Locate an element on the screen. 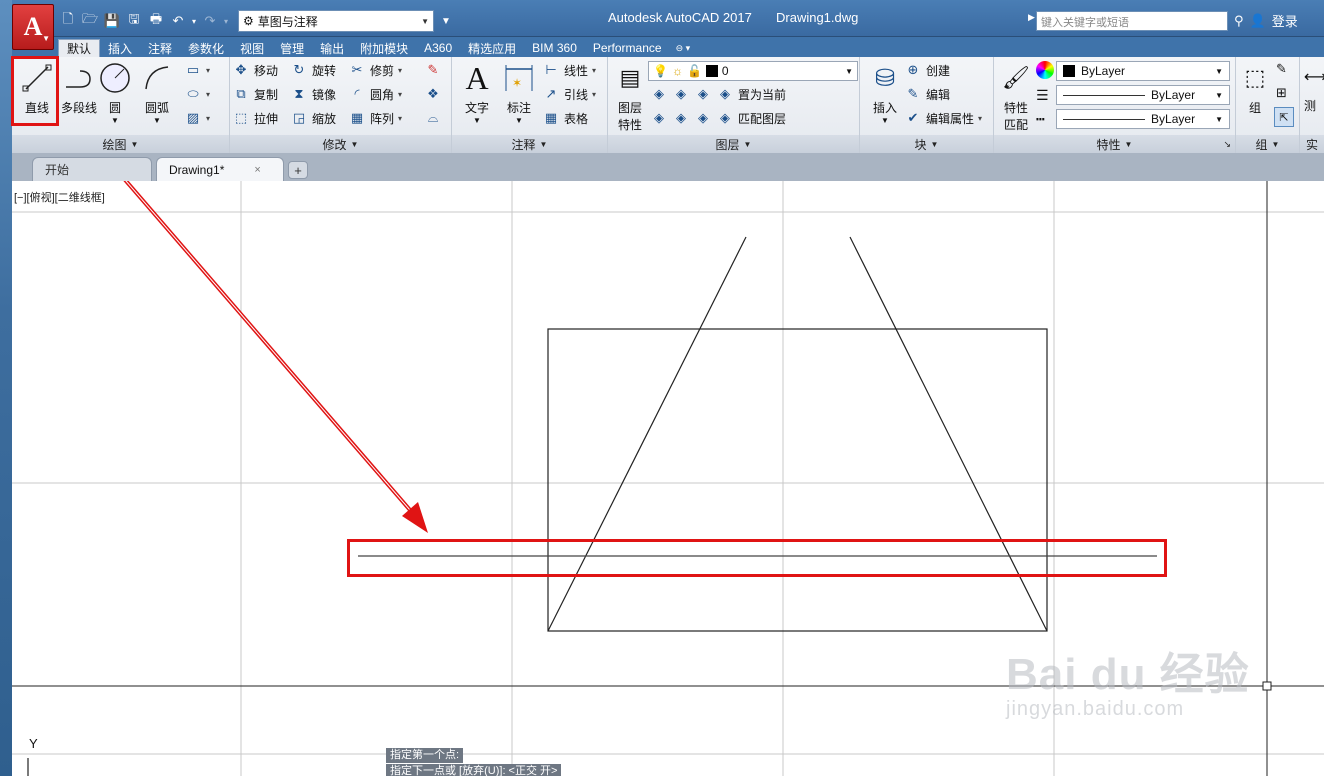  move-button: ✥ 移动 is located at coordinates (255, 70).